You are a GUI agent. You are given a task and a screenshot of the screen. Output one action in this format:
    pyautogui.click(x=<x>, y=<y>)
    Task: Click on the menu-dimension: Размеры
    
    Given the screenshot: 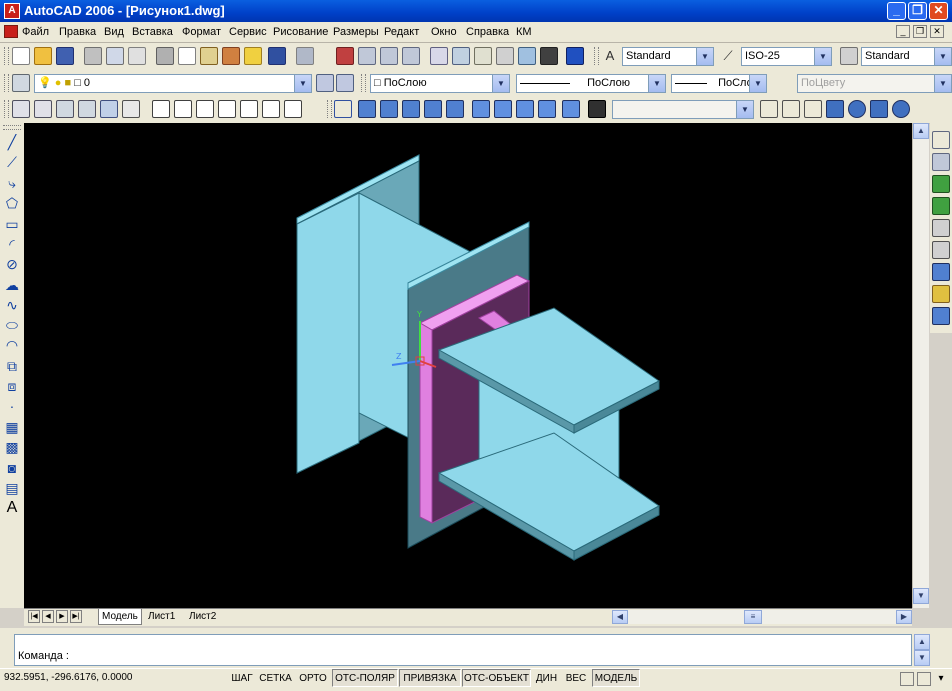 What is the action you would take?
    pyautogui.click(x=356, y=32)
    